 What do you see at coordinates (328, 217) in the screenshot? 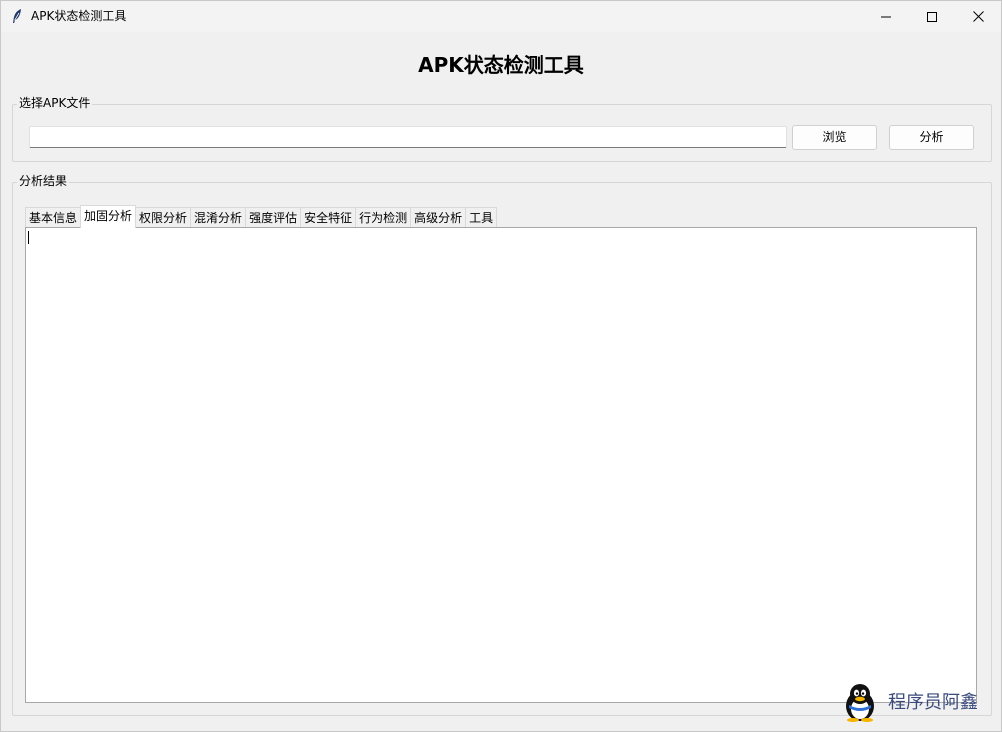
I see `tab-security-features: 安全特征` at bounding box center [328, 217].